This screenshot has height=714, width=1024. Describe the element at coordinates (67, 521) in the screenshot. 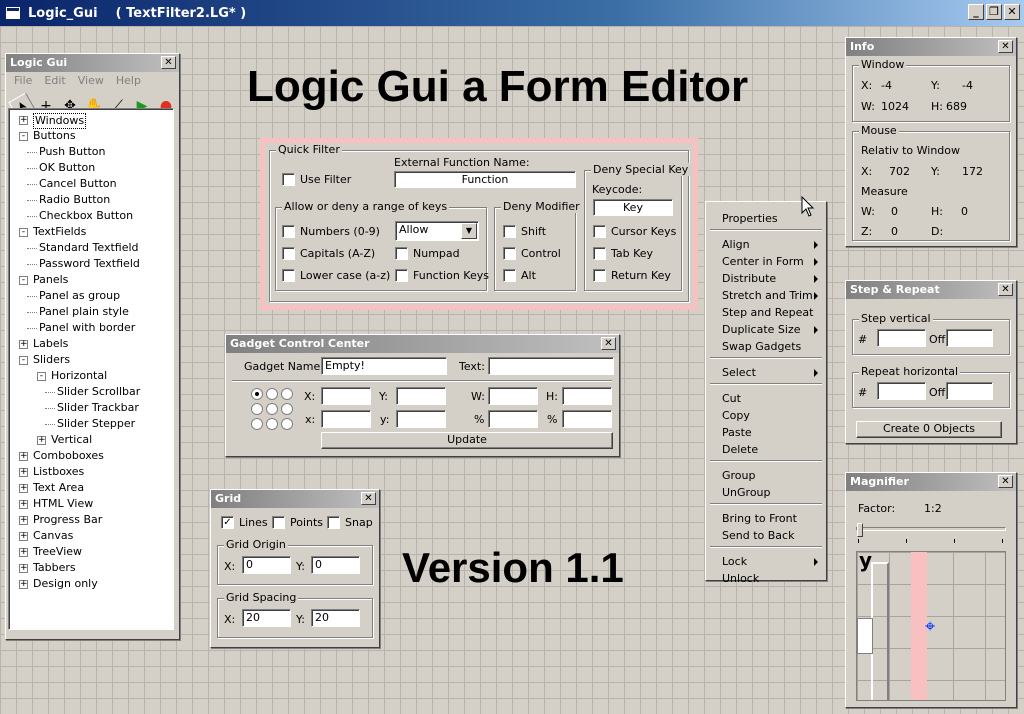

I see `tree-item: Progress Bar` at that location.